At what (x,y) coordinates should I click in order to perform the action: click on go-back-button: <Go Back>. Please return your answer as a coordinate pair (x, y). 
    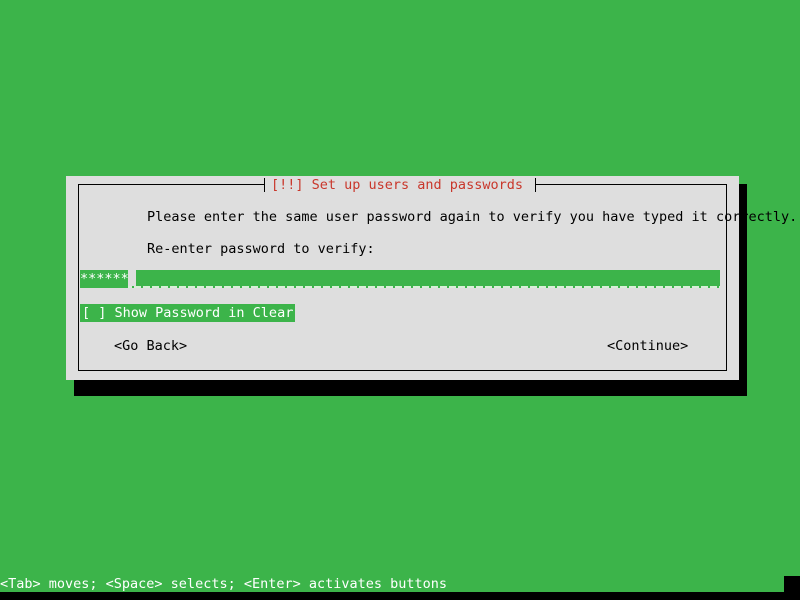
    Looking at the image, I should click on (150, 346).